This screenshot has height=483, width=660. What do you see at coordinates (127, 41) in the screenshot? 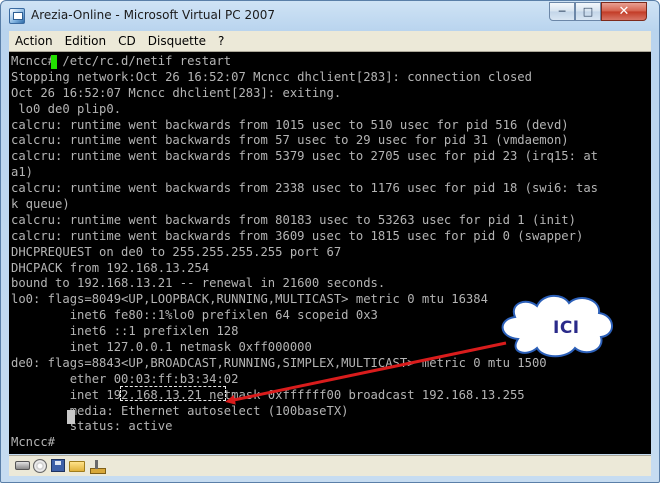
I see `menu-cd: CD` at bounding box center [127, 41].